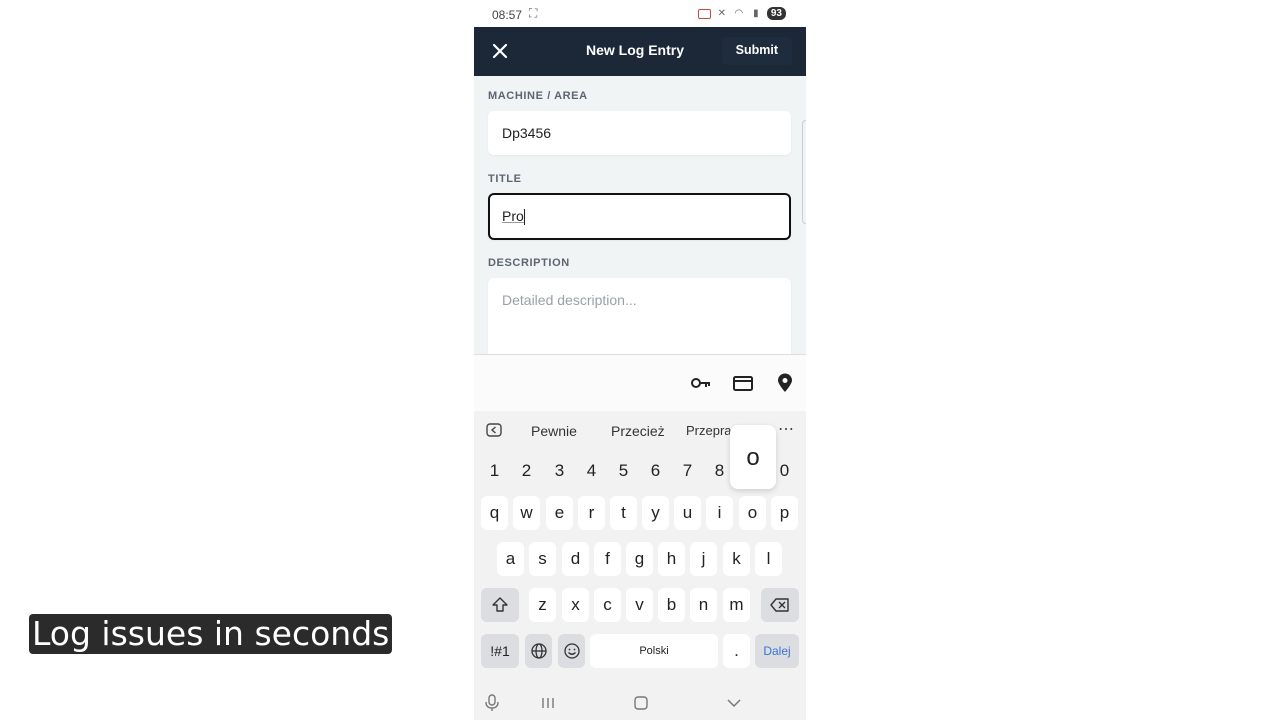 Image resolution: width=1280 pixels, height=720 pixels. What do you see at coordinates (776, 13) in the screenshot?
I see `battery-badge: 93` at bounding box center [776, 13].